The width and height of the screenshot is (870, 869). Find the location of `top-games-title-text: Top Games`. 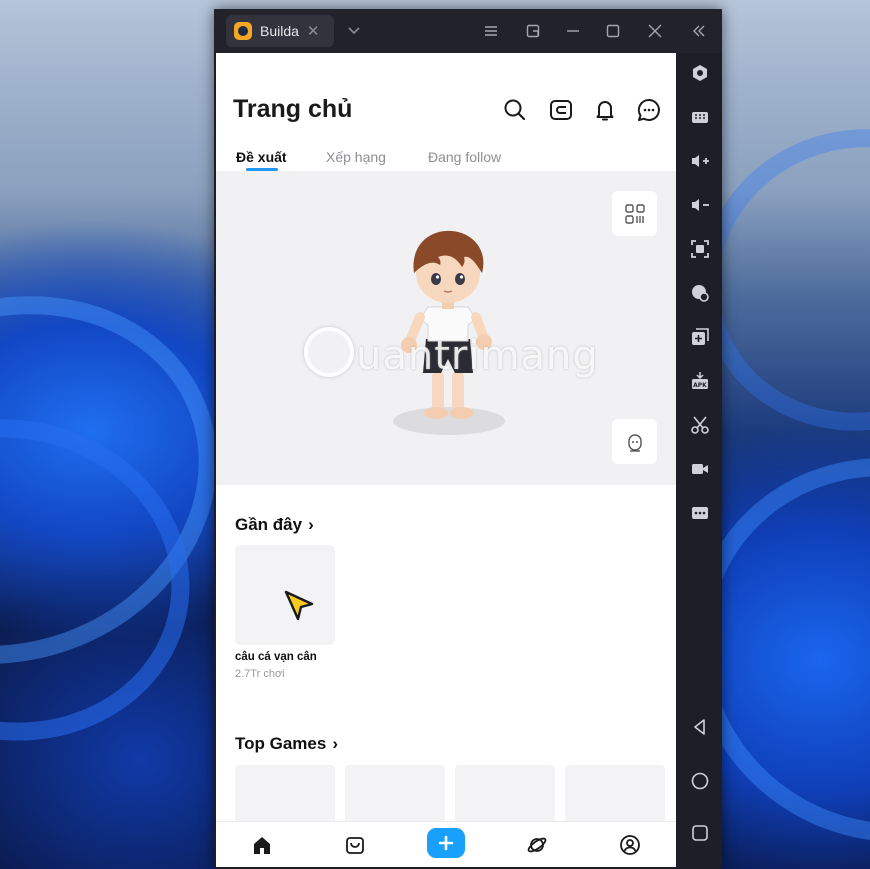

top-games-title-text: Top Games is located at coordinates (281, 743).